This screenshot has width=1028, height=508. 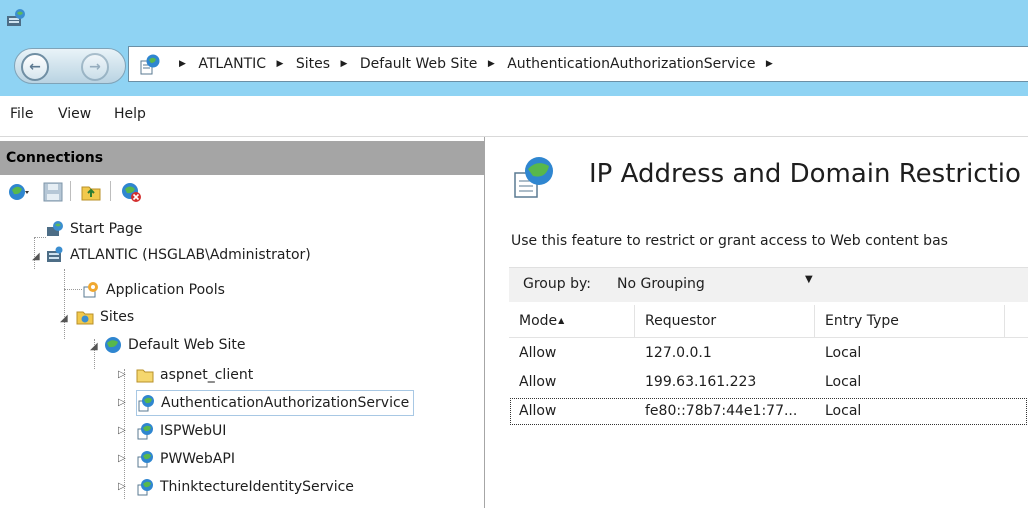 I want to click on globe-site-icon, so click(x=113, y=345).